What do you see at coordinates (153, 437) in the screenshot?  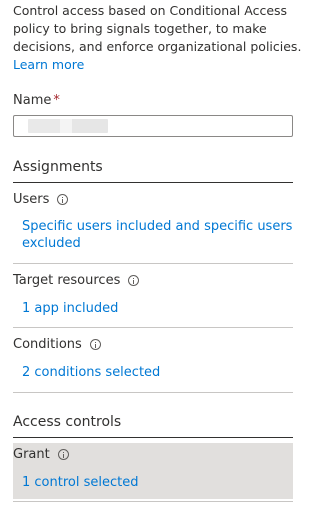 I see `access-controls-divider` at bounding box center [153, 437].